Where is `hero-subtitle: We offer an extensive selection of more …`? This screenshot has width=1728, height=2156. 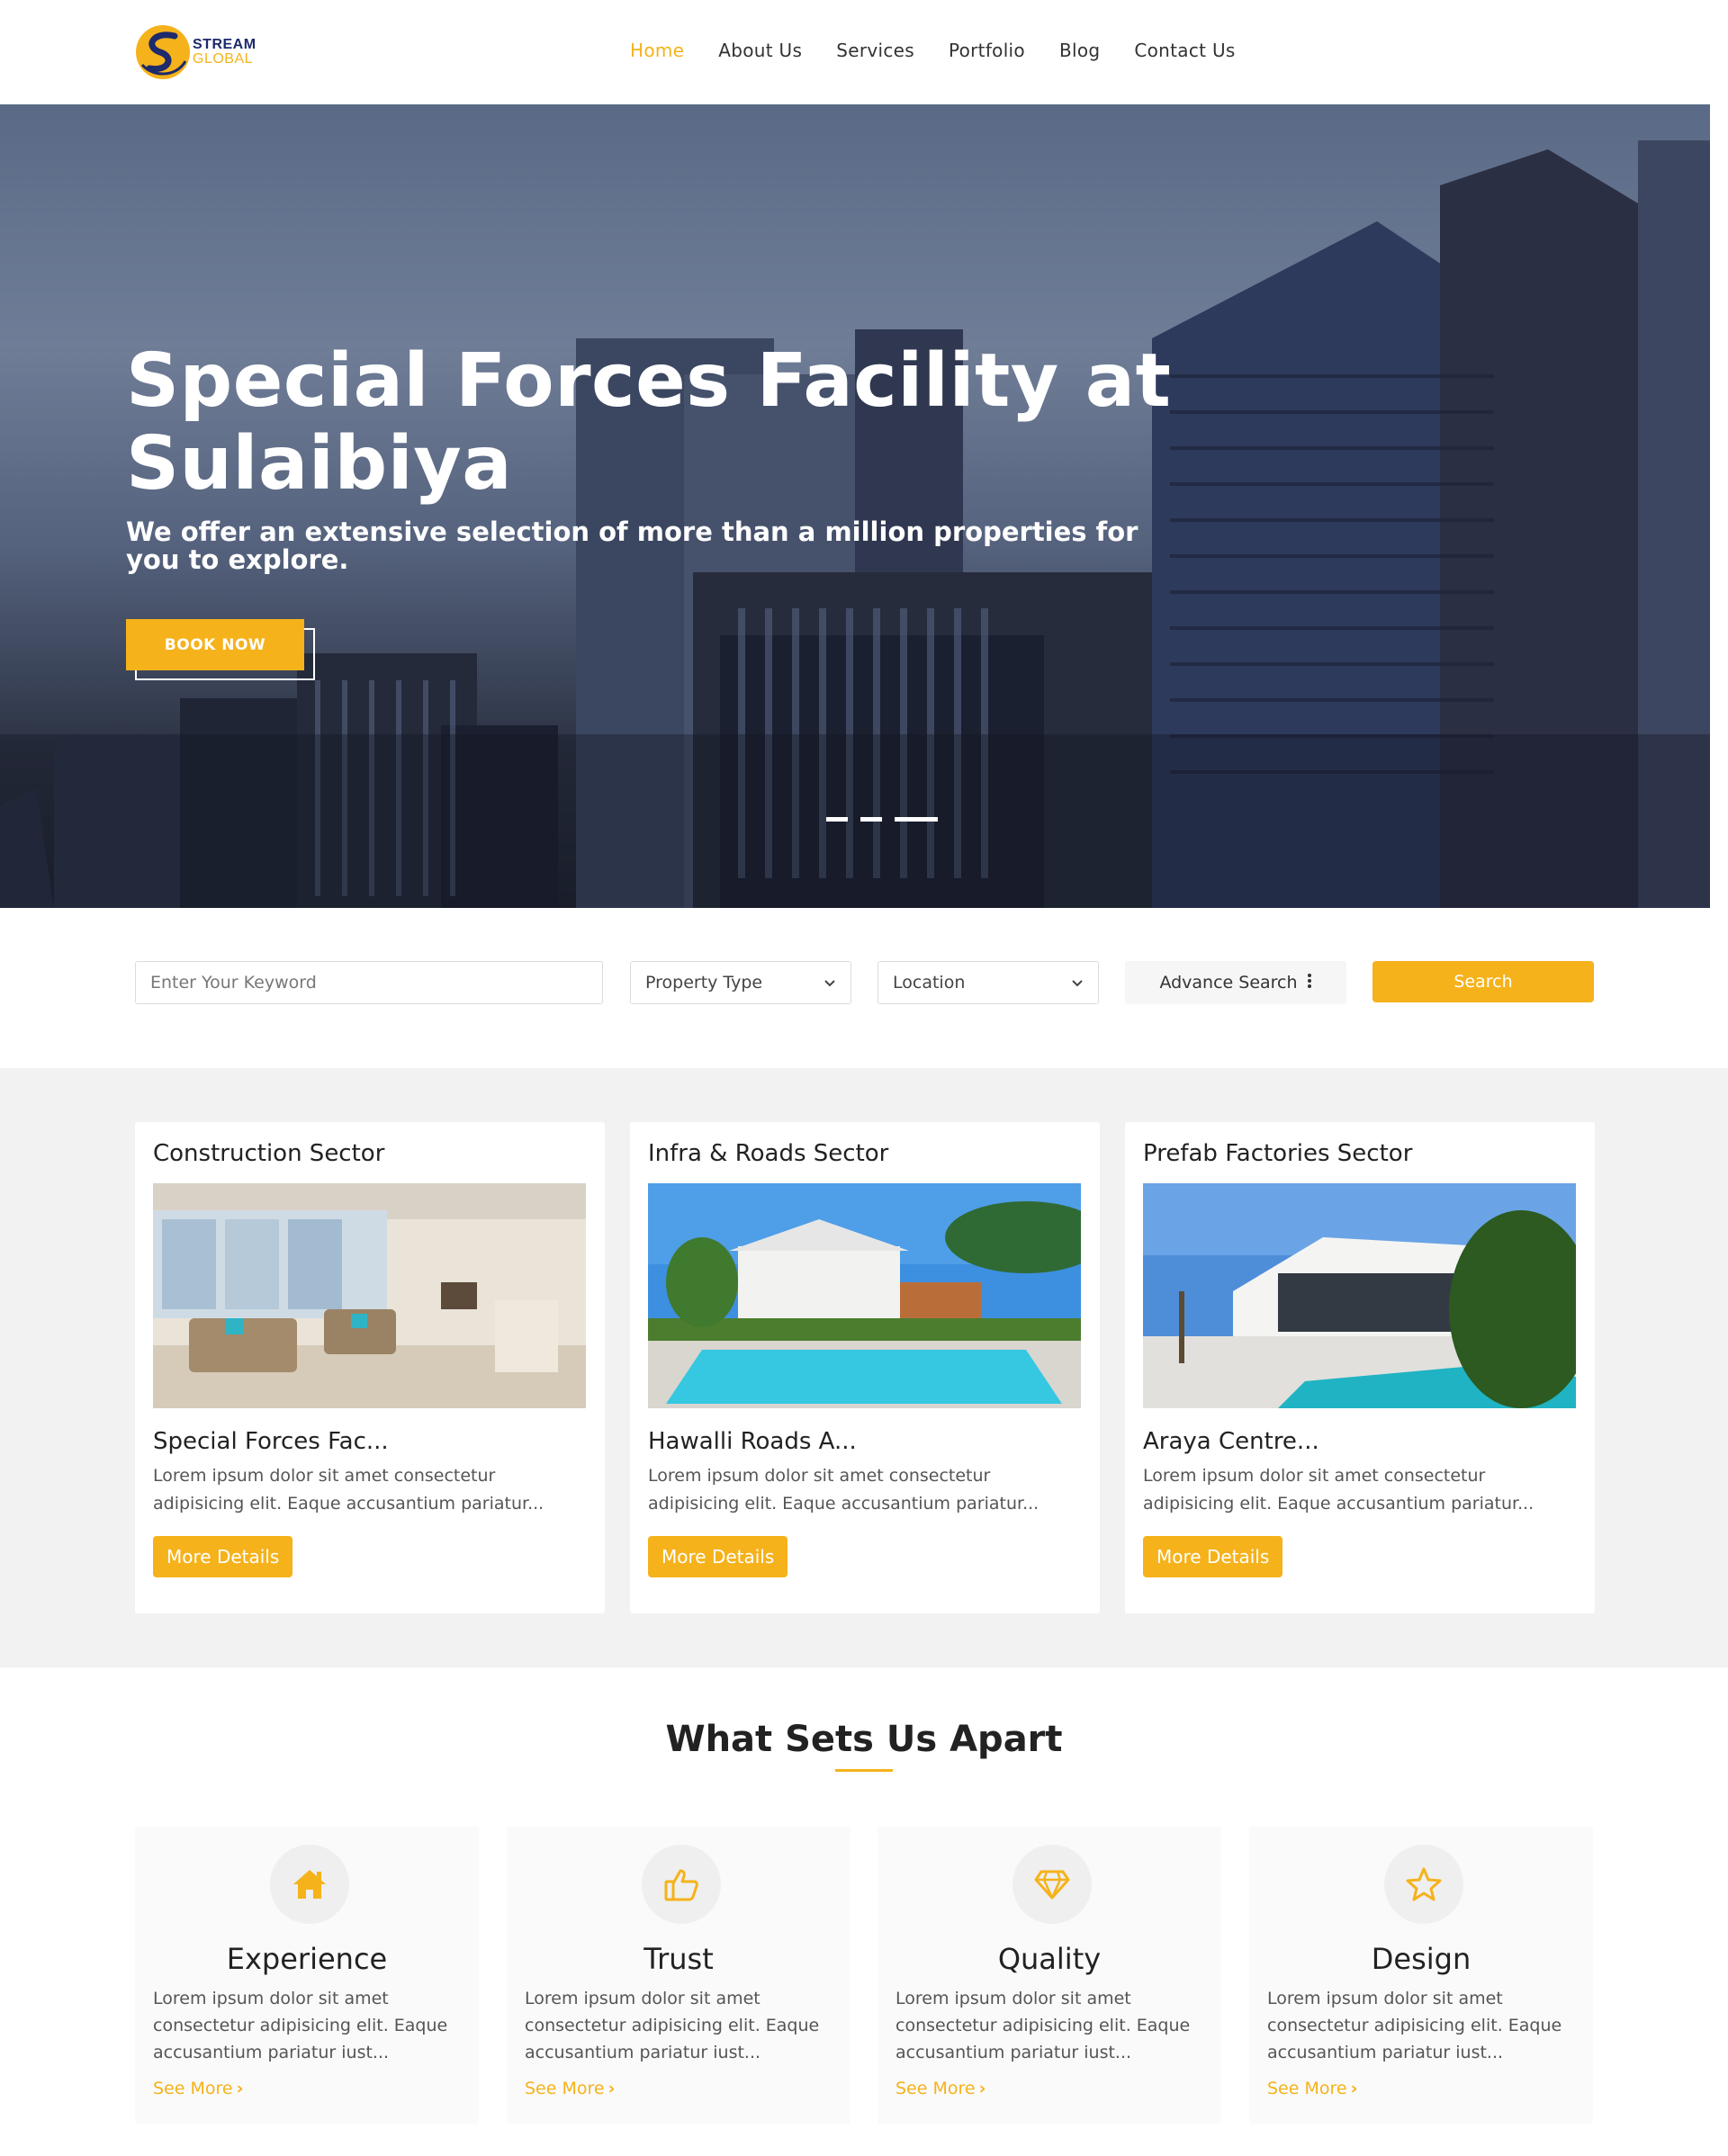
hero-subtitle: We offer an extensive selection of more … is located at coordinates (632, 546).